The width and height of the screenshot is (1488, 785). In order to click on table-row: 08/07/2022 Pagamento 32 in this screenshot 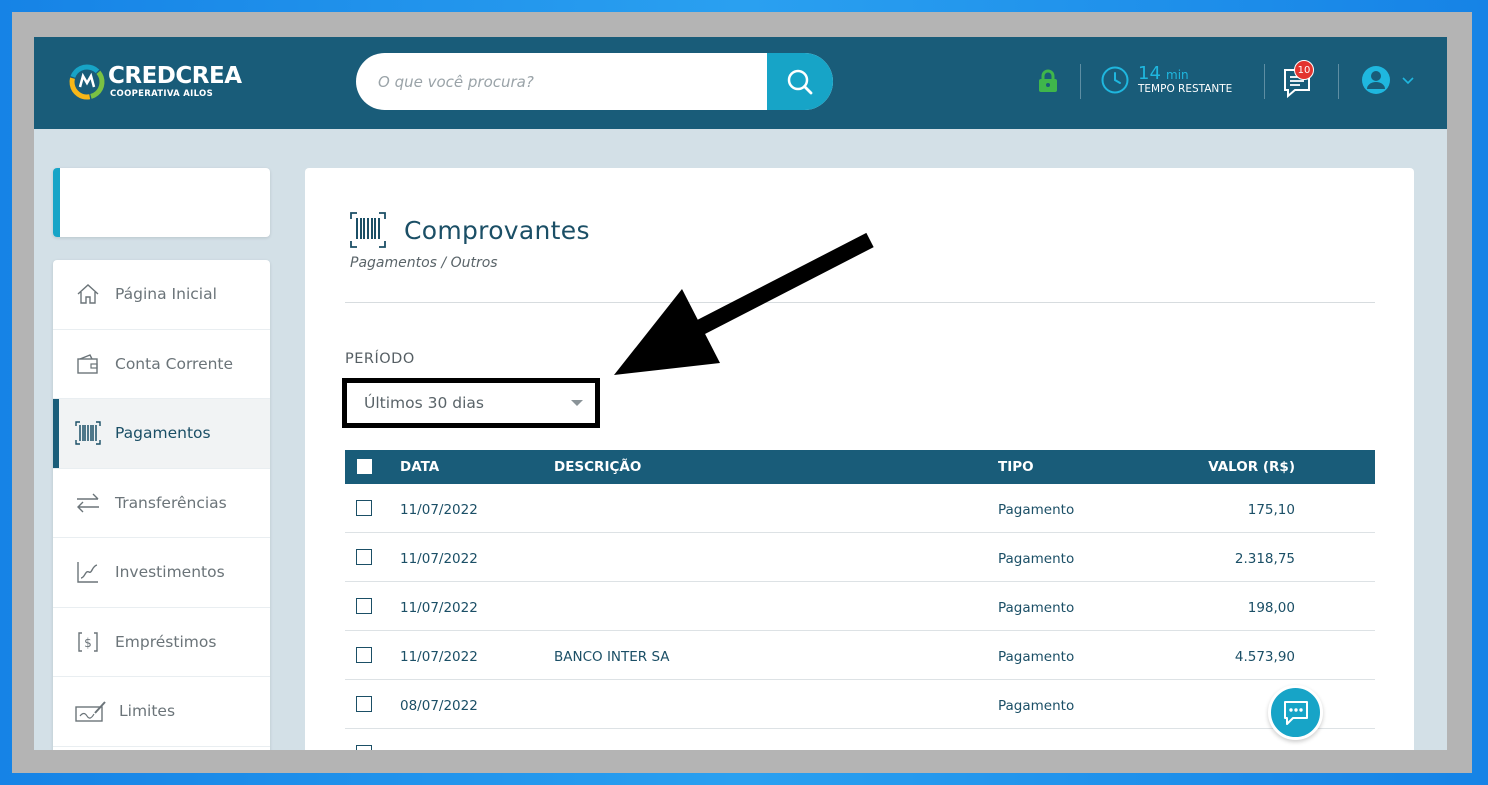, I will do `click(860, 704)`.